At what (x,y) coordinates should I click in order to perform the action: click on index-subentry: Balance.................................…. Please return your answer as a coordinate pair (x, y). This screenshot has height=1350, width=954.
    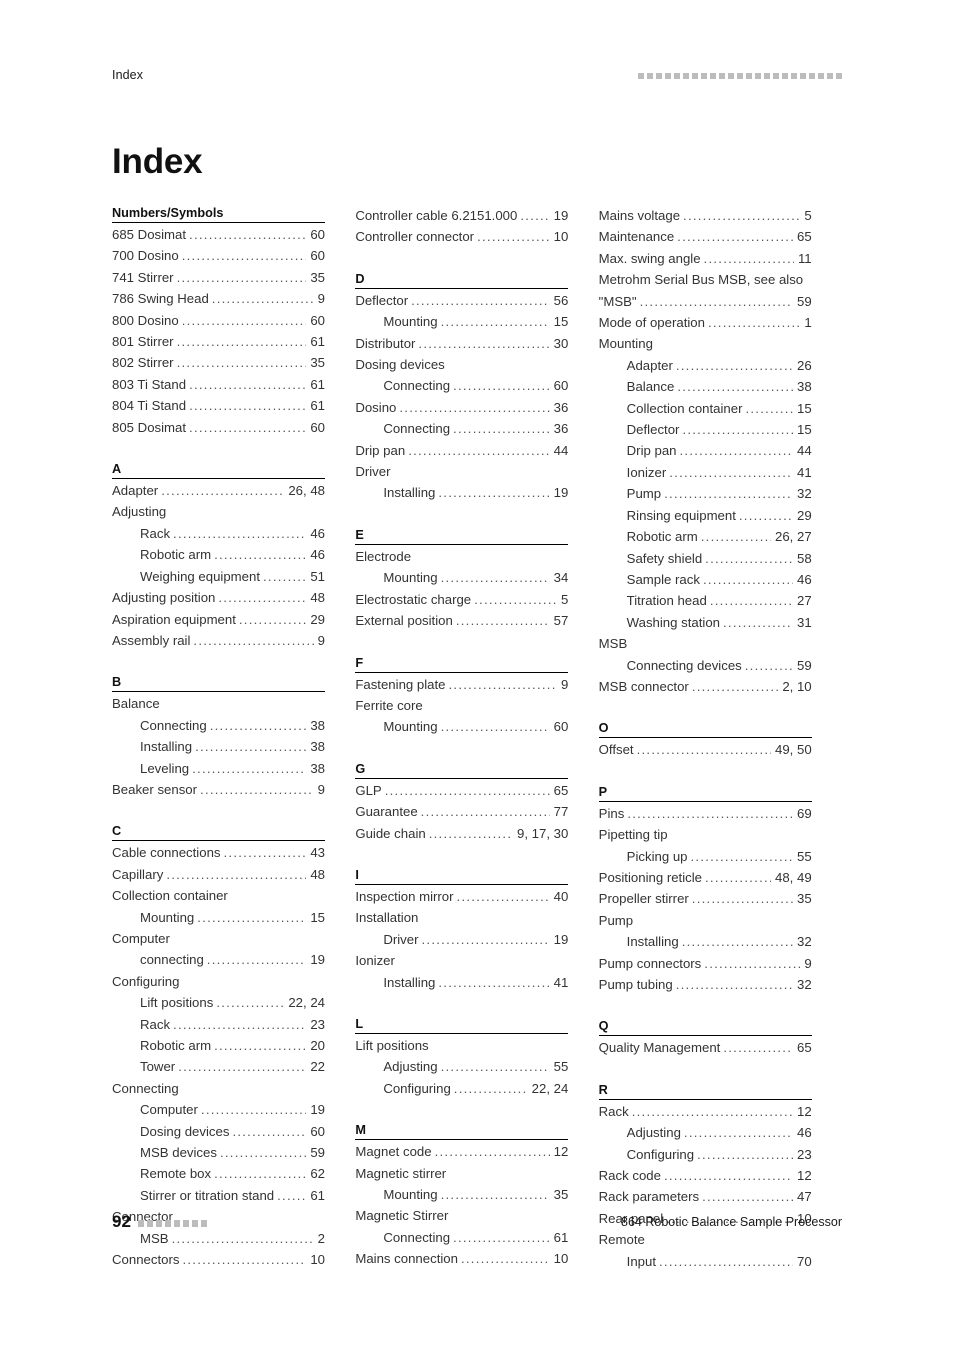
    Looking at the image, I should click on (705, 386).